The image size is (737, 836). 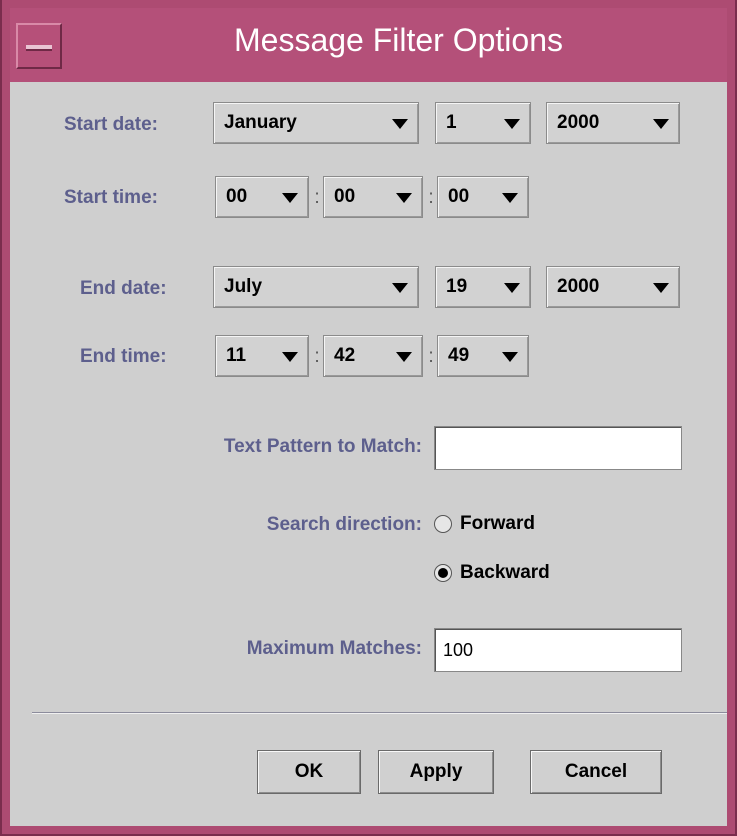 I want to click on max-matches-input: 100, so click(x=558, y=650).